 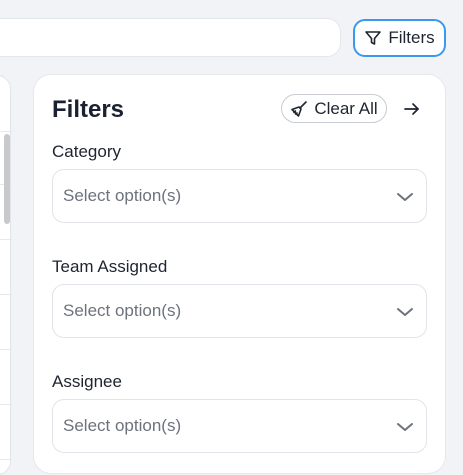 I want to click on category-select-placeholder: Select option(s), so click(x=122, y=195).